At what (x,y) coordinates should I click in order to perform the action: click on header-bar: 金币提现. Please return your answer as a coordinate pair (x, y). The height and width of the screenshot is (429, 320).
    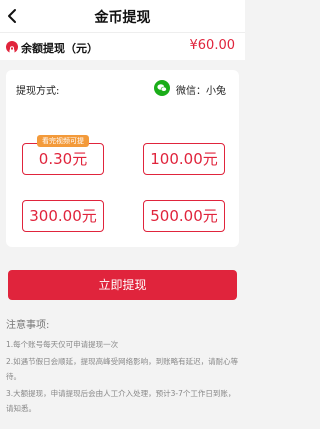
    Looking at the image, I should click on (122, 16).